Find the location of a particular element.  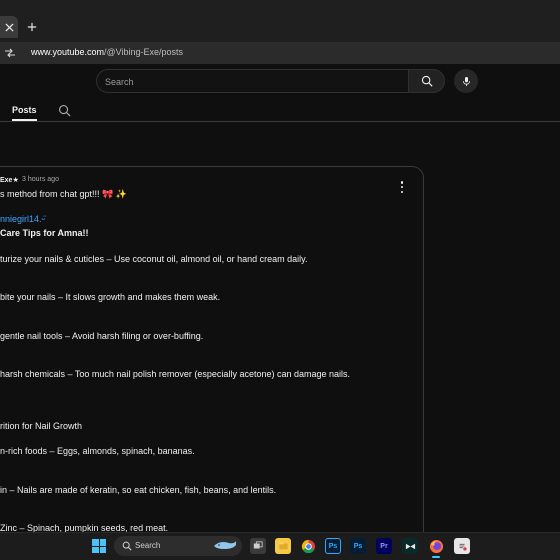

search-button is located at coordinates (426, 81).